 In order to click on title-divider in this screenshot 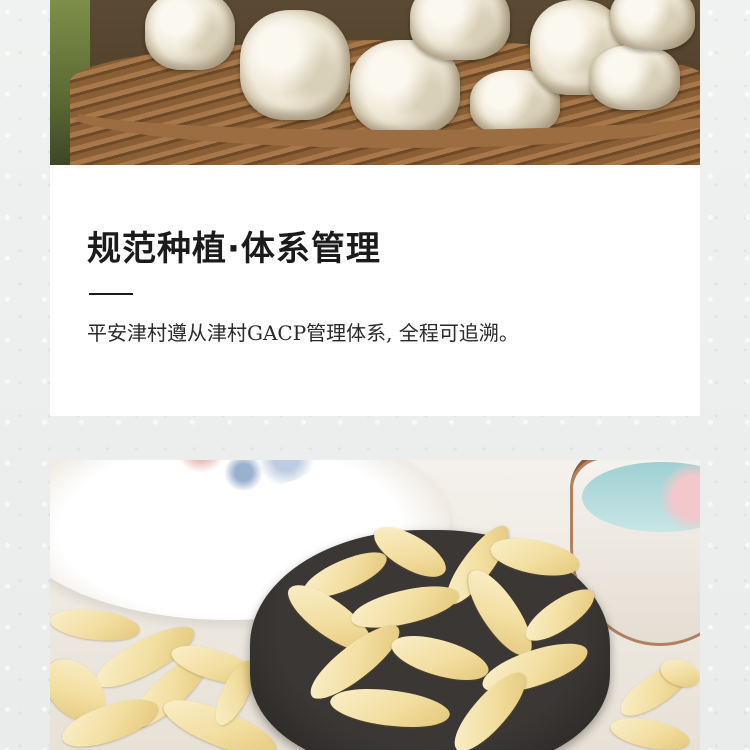, I will do `click(111, 294)`.